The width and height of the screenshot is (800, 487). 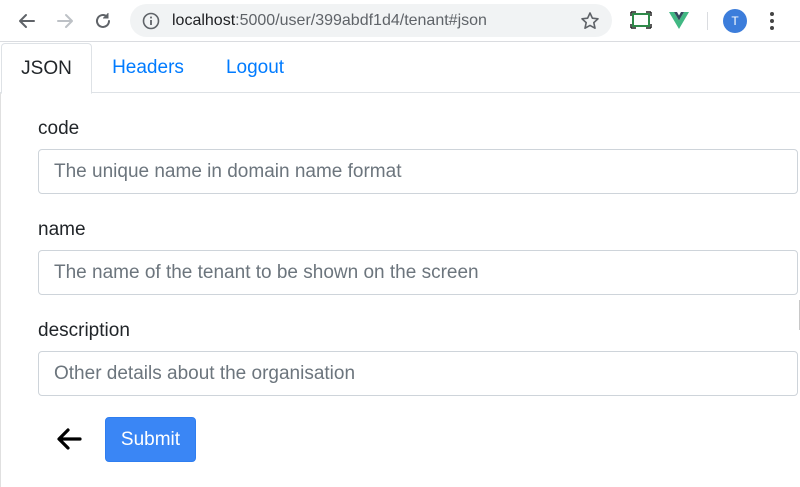 I want to click on kebab-menu-icon, so click(x=772, y=21).